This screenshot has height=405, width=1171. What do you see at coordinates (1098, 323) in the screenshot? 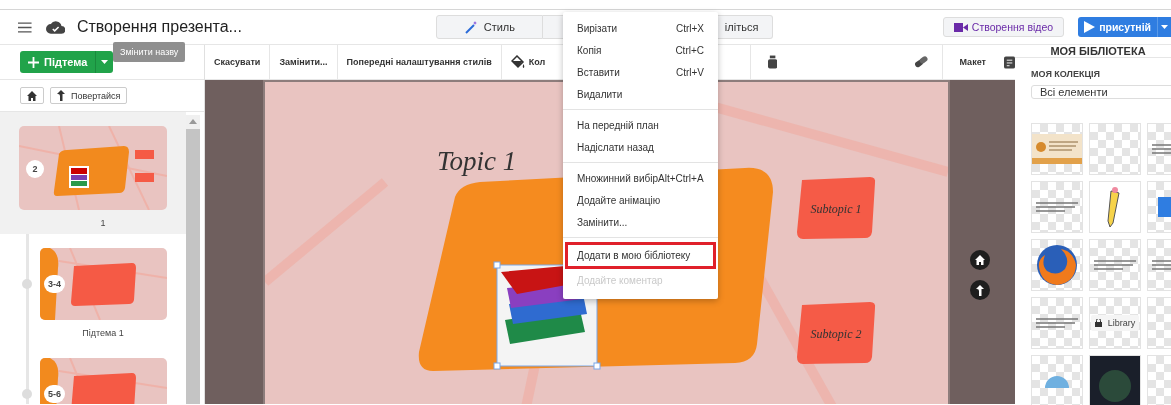
I see `lock-icon` at bounding box center [1098, 323].